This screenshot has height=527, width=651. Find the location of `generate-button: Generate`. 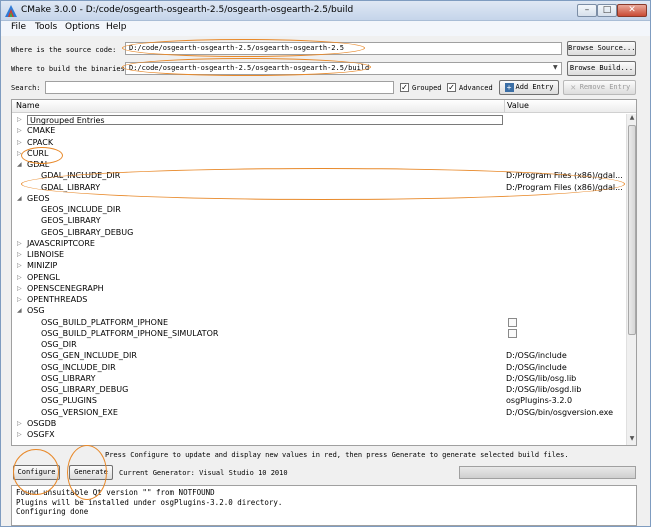

generate-button: Generate is located at coordinates (91, 472).